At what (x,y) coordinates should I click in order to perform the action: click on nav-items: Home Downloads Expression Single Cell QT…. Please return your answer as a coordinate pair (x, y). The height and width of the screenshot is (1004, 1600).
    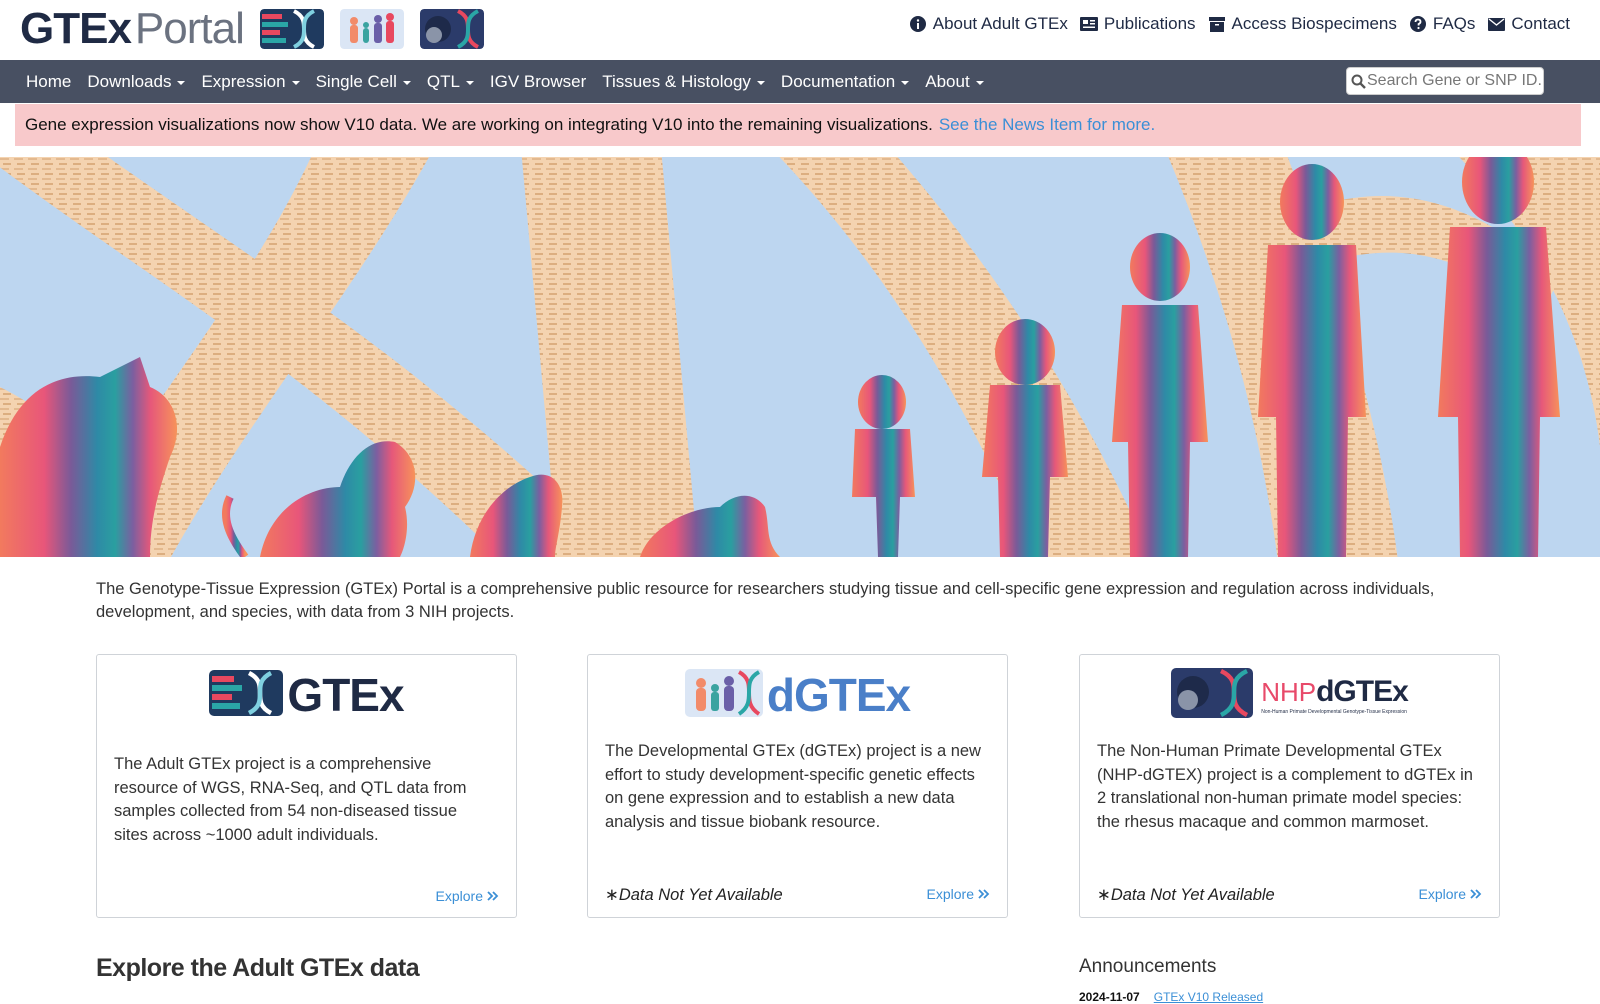
    Looking at the image, I should click on (505, 81).